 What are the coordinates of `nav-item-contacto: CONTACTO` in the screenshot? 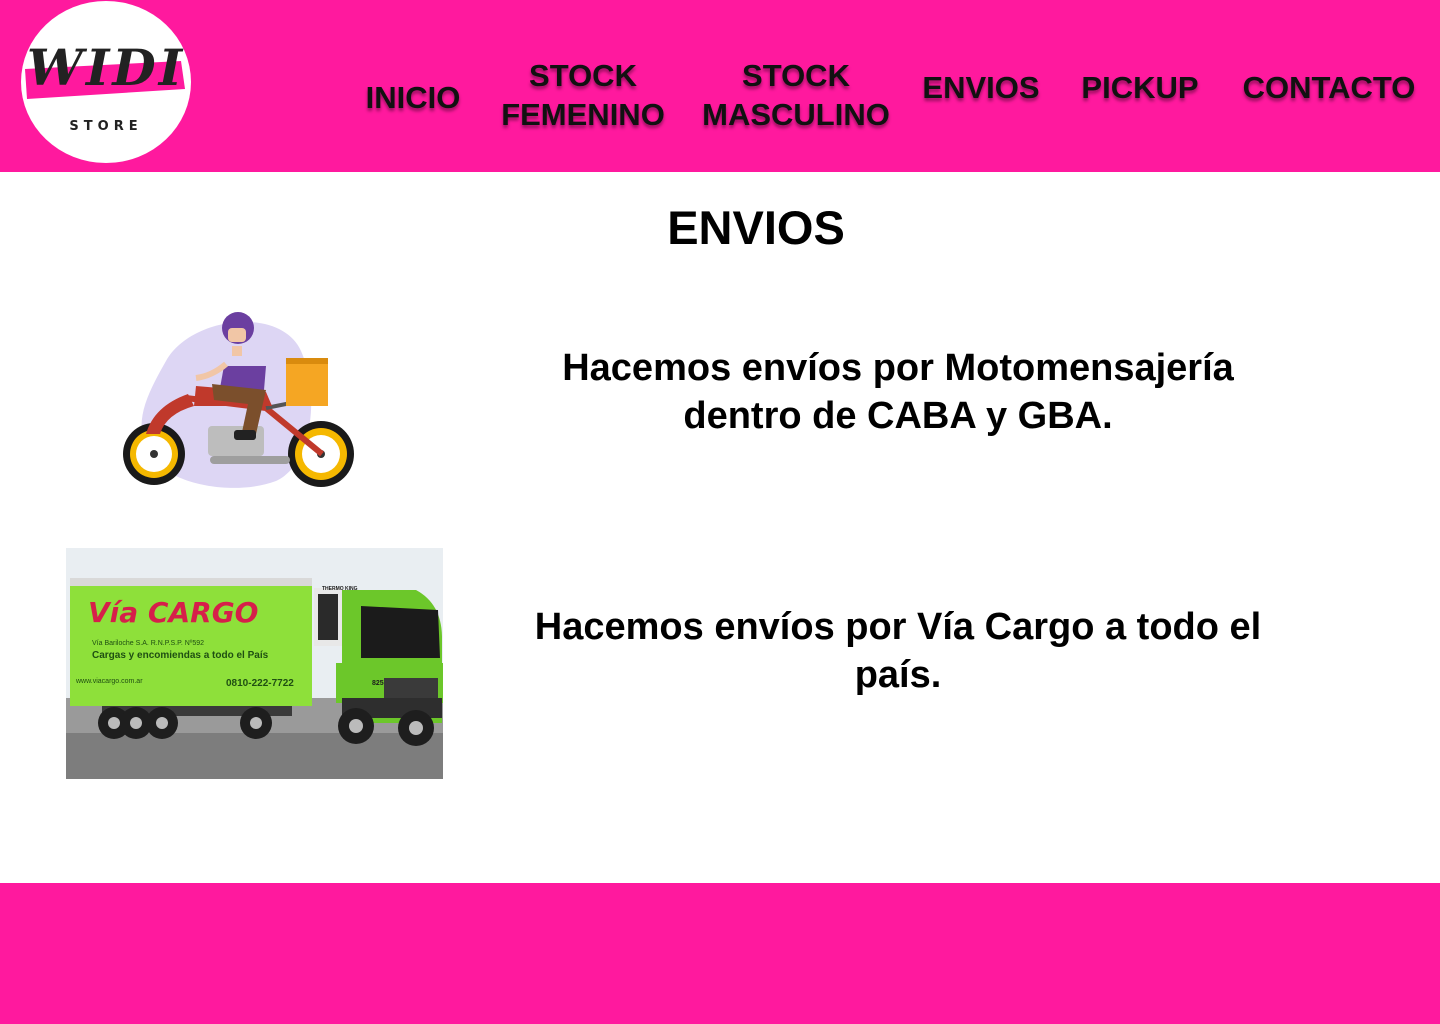 It's located at (1329, 87).